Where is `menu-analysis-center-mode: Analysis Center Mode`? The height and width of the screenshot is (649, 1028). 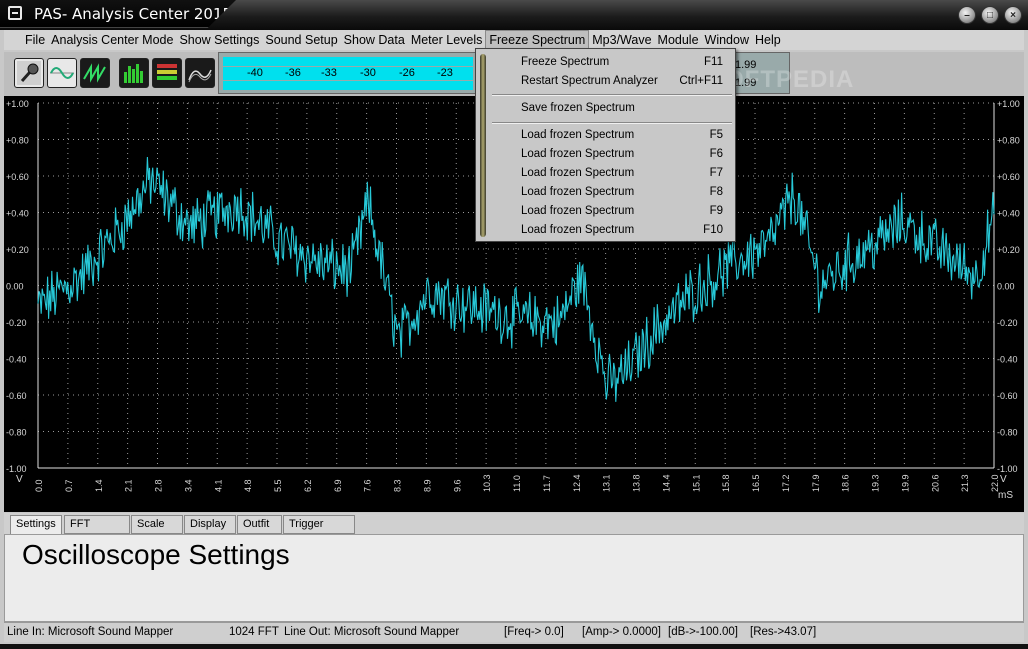 menu-analysis-center-mode: Analysis Center Mode is located at coordinates (112, 40).